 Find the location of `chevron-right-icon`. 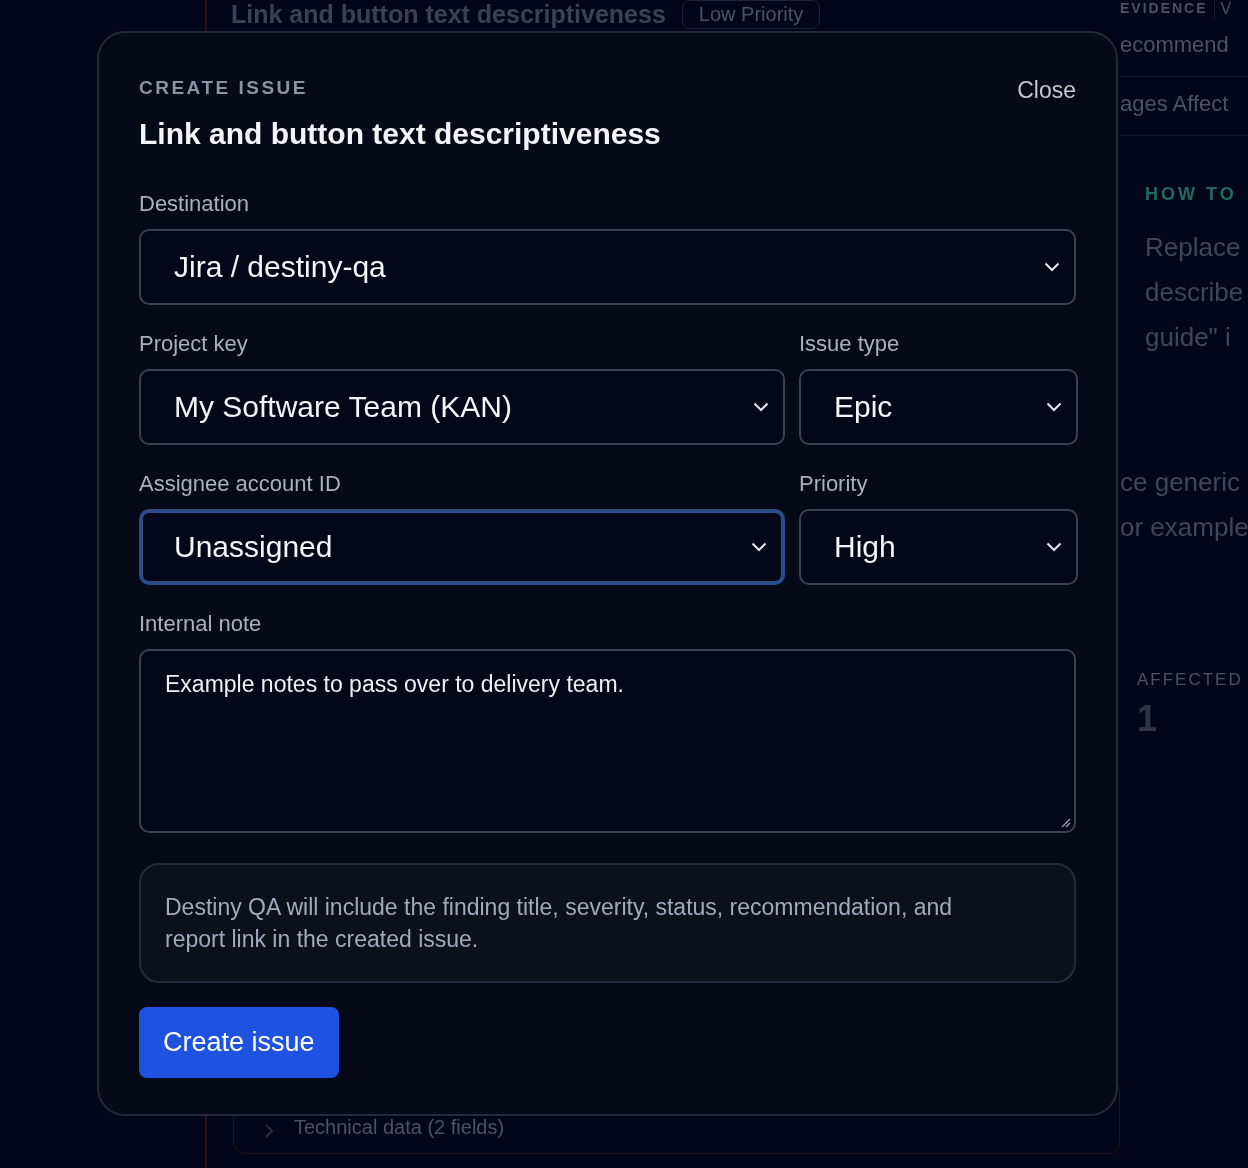

chevron-right-icon is located at coordinates (269, 1131).